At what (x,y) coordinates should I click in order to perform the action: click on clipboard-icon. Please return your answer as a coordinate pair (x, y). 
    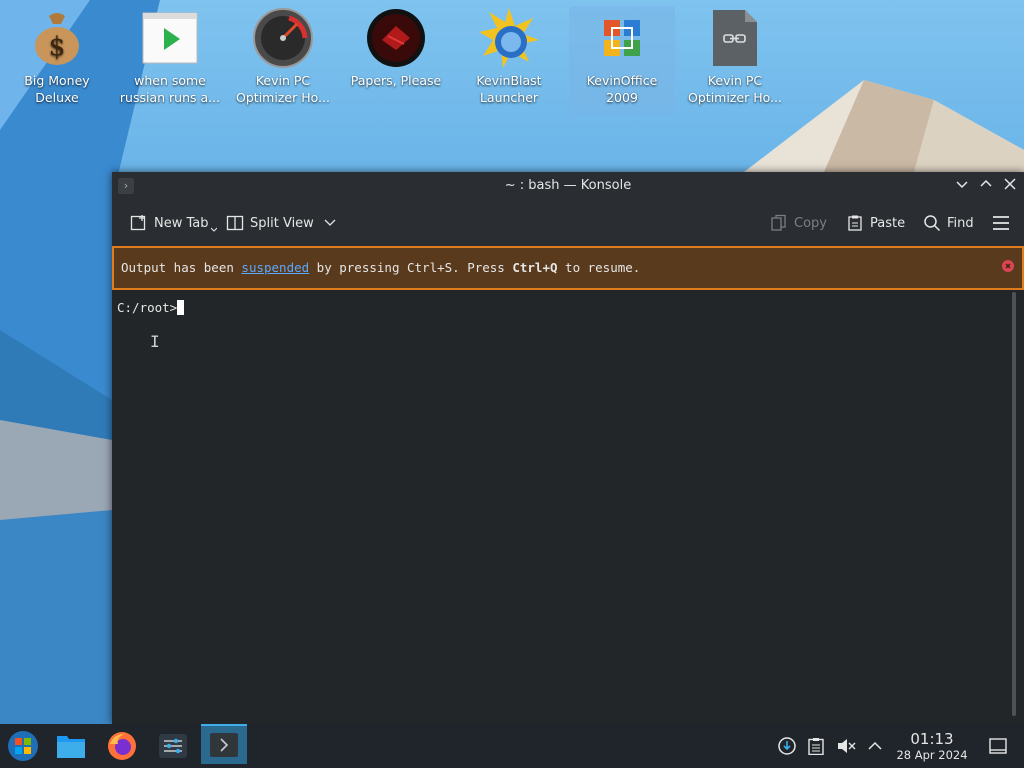
    Looking at the image, I should click on (816, 746).